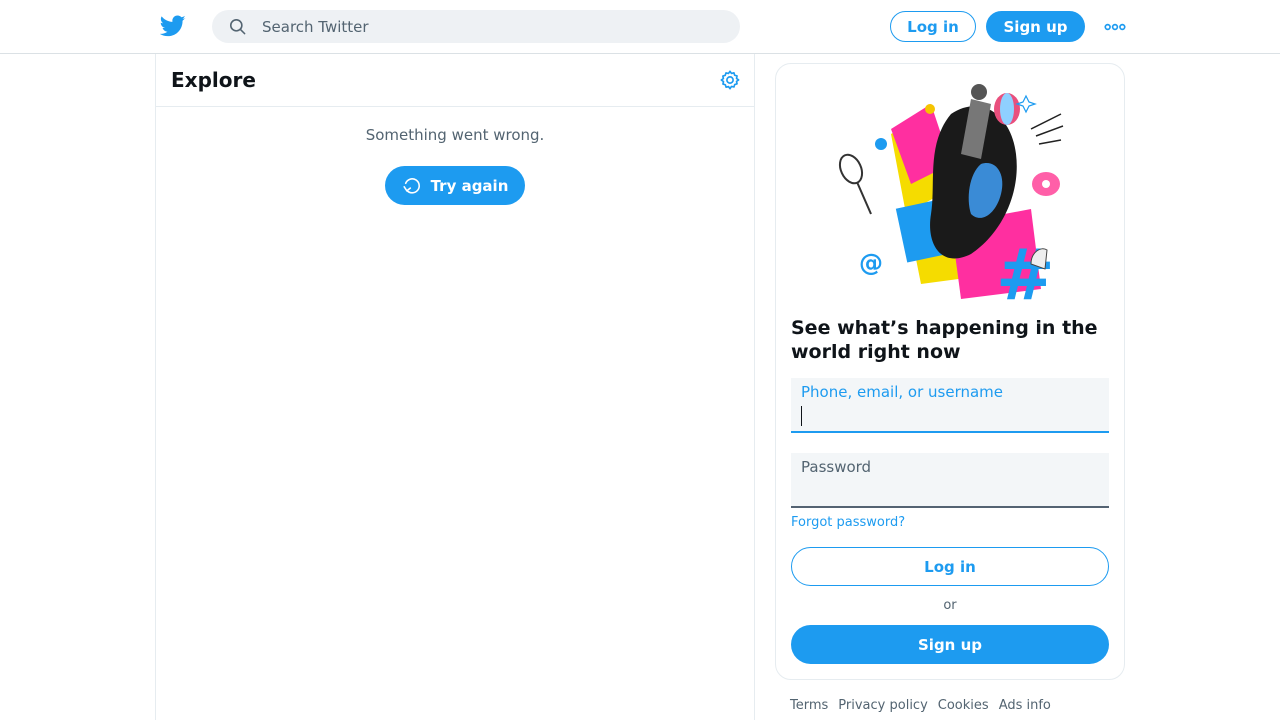  What do you see at coordinates (469, 185) in the screenshot?
I see `try-again-label: Try again` at bounding box center [469, 185].